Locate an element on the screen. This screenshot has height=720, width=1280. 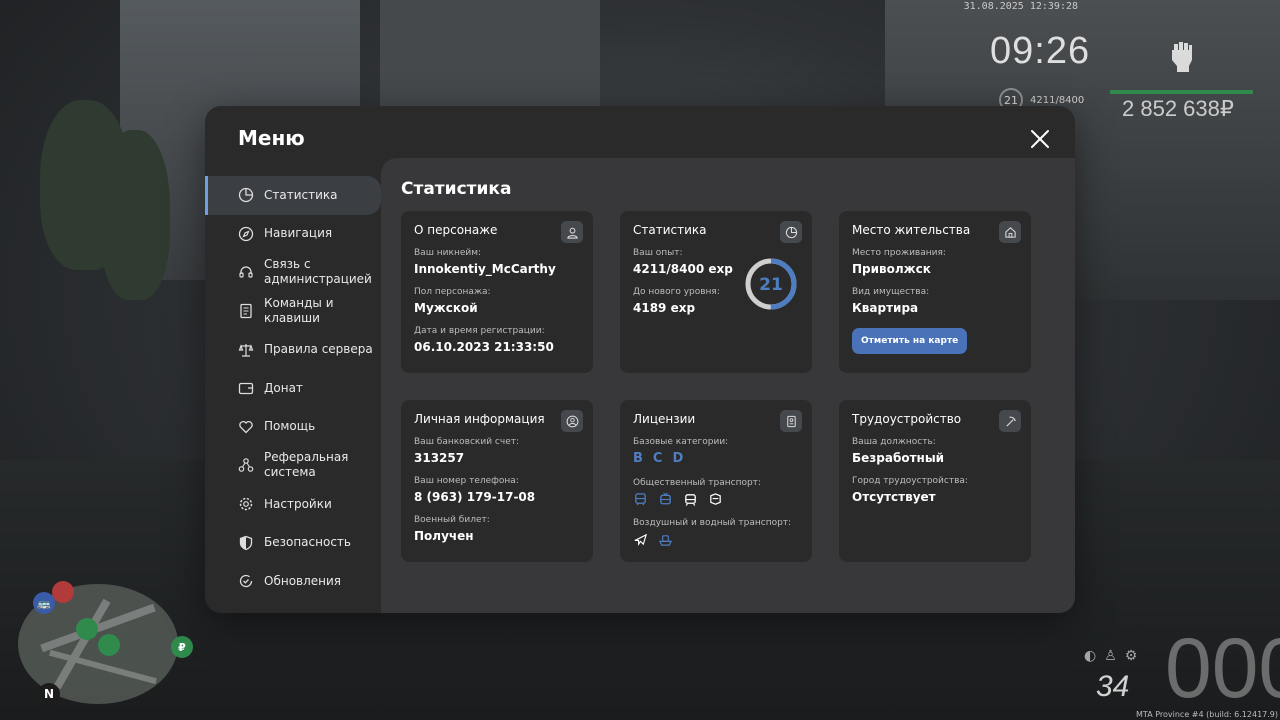
user-icon is located at coordinates (572, 232).